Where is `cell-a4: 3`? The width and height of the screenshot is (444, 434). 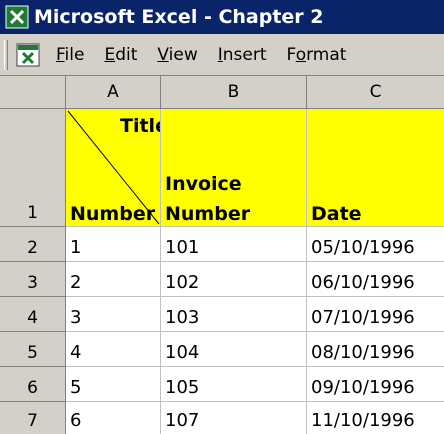
cell-a4: 3 is located at coordinates (113, 314).